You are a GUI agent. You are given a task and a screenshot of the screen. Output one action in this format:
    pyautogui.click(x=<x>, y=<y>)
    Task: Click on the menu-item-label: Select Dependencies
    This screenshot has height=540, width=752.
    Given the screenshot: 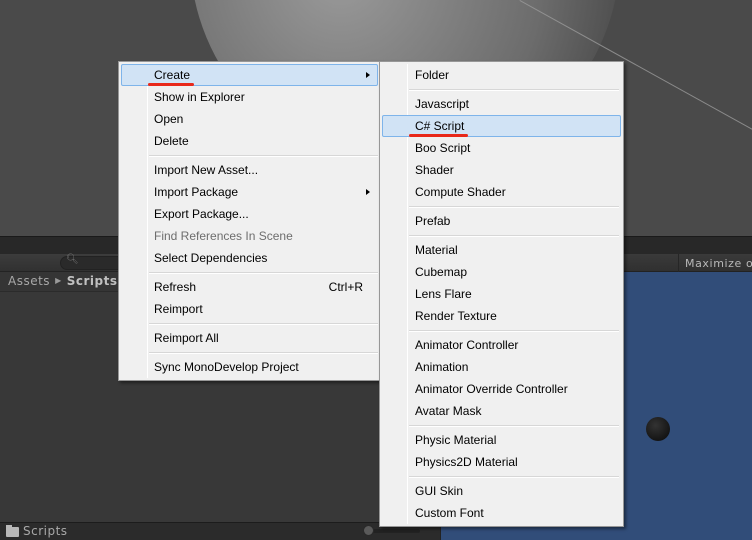 What is the action you would take?
    pyautogui.click(x=211, y=258)
    